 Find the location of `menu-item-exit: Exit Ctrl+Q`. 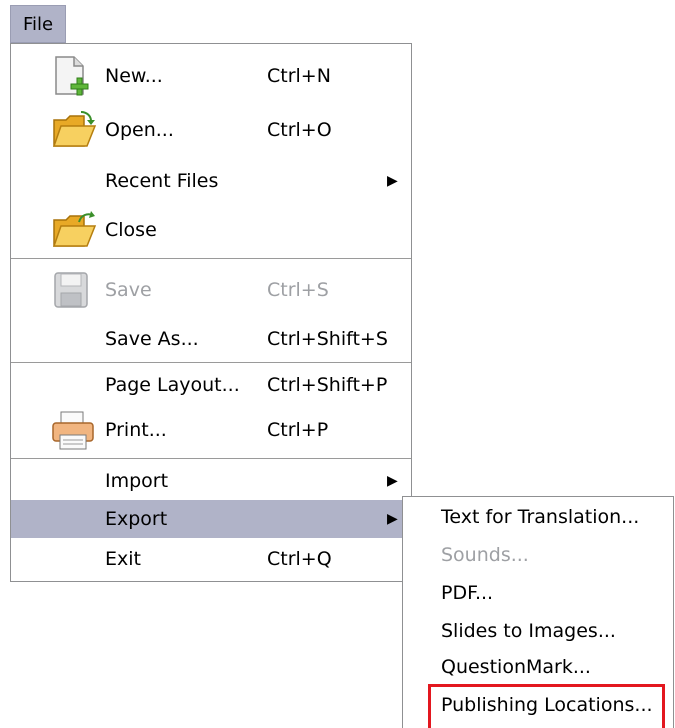

menu-item-exit: Exit Ctrl+Q is located at coordinates (211, 559).